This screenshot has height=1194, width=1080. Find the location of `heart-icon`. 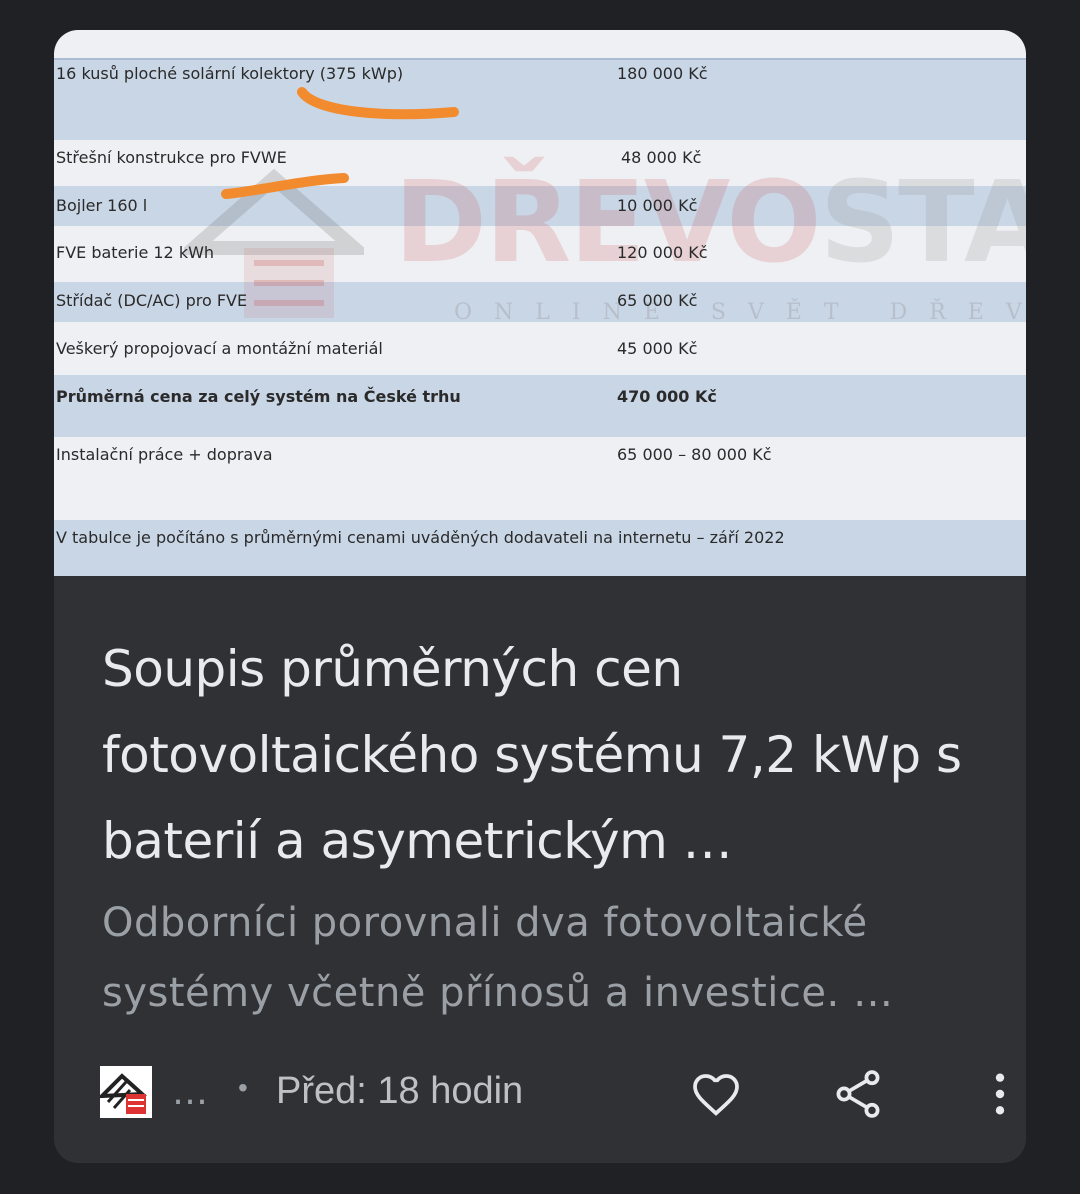

heart-icon is located at coordinates (716, 1095).